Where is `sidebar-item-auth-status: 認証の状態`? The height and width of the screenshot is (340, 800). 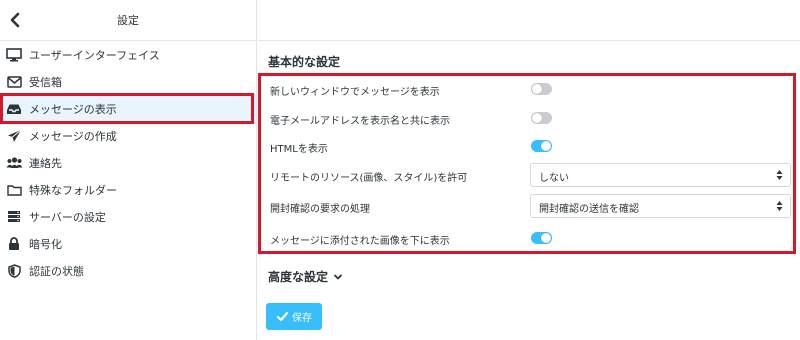
sidebar-item-auth-status: 認証の状態 is located at coordinates (128, 270).